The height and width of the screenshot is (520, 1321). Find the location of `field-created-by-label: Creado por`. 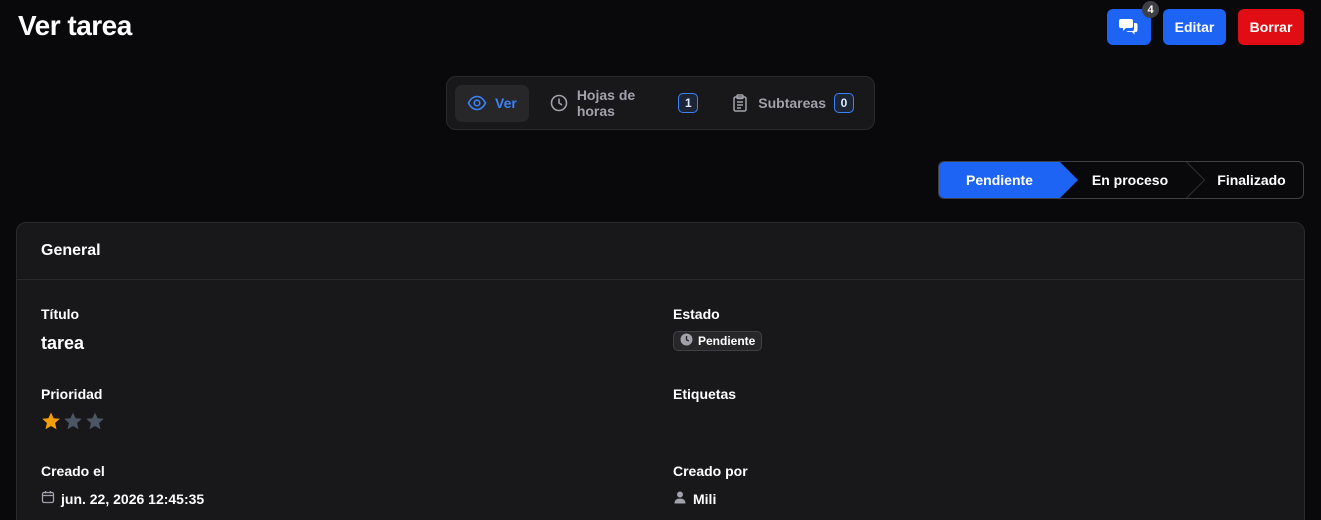

field-created-by-label: Creado por is located at coordinates (710, 471).